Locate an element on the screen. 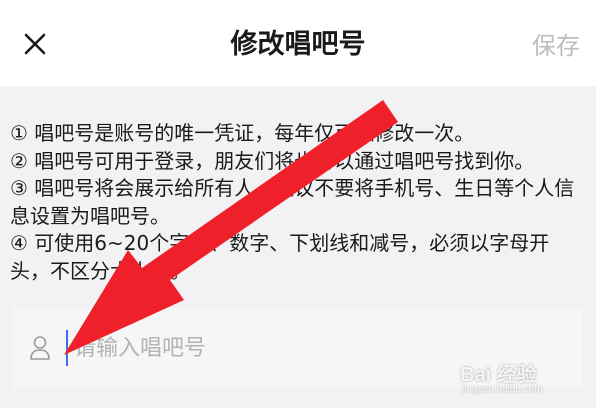 The width and height of the screenshot is (596, 408). username-input is located at coordinates (280, 348).